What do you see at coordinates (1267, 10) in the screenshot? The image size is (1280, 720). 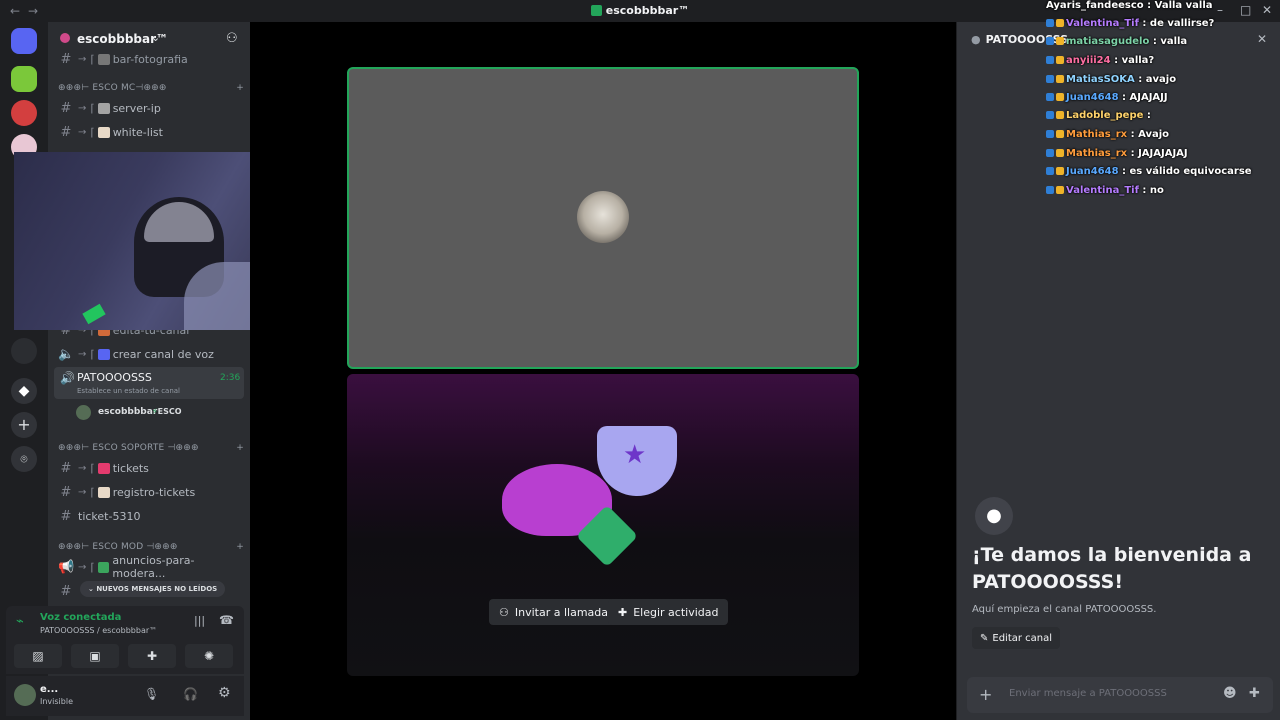 I see `close-window-icon: ✕` at bounding box center [1267, 10].